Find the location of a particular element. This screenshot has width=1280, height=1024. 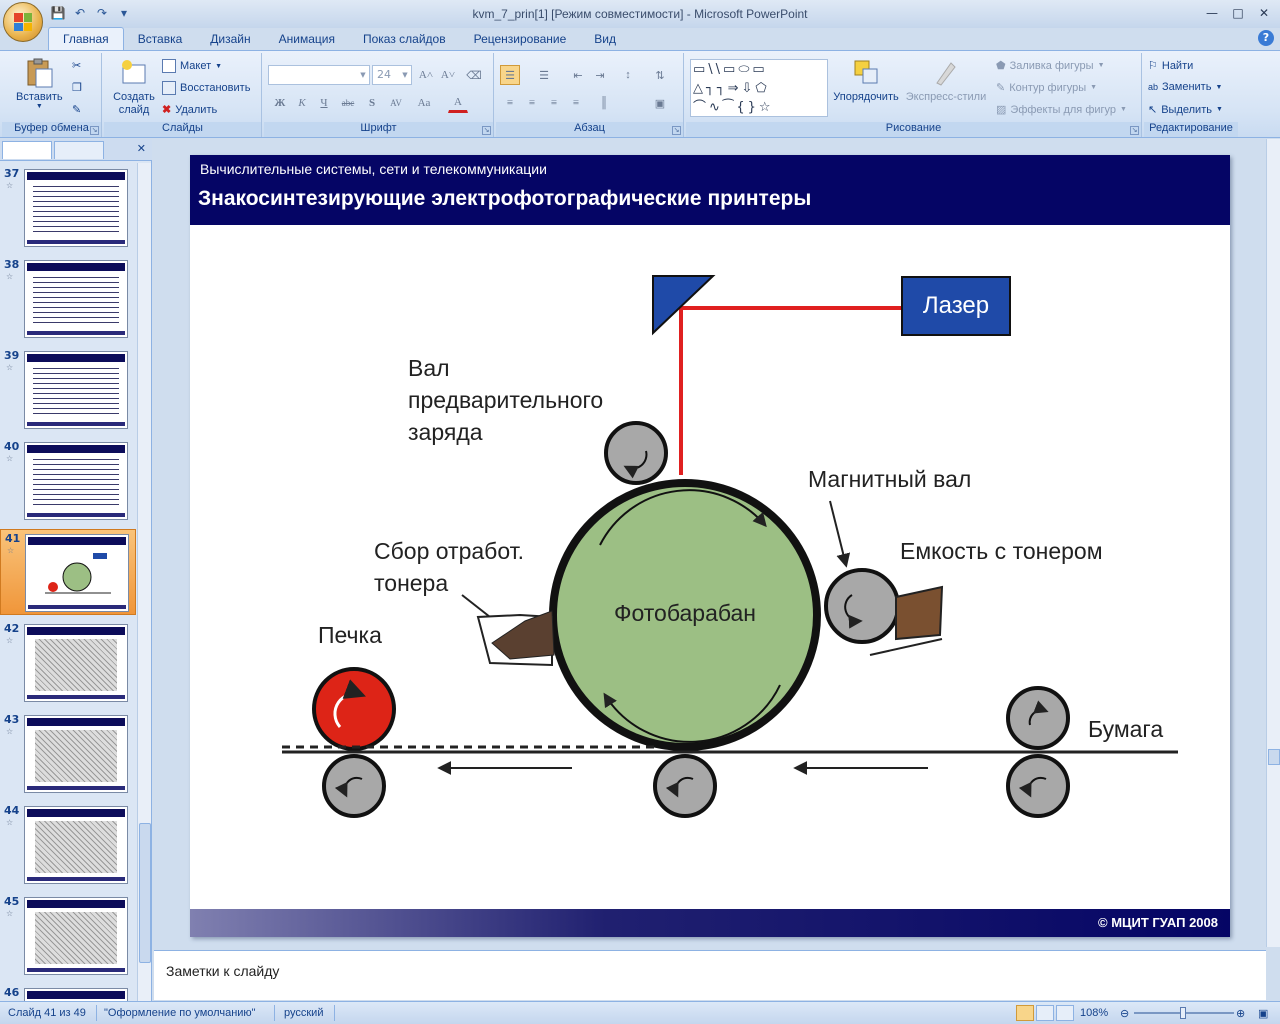

text-direction-button: ⇅ is located at coordinates (660, 75).